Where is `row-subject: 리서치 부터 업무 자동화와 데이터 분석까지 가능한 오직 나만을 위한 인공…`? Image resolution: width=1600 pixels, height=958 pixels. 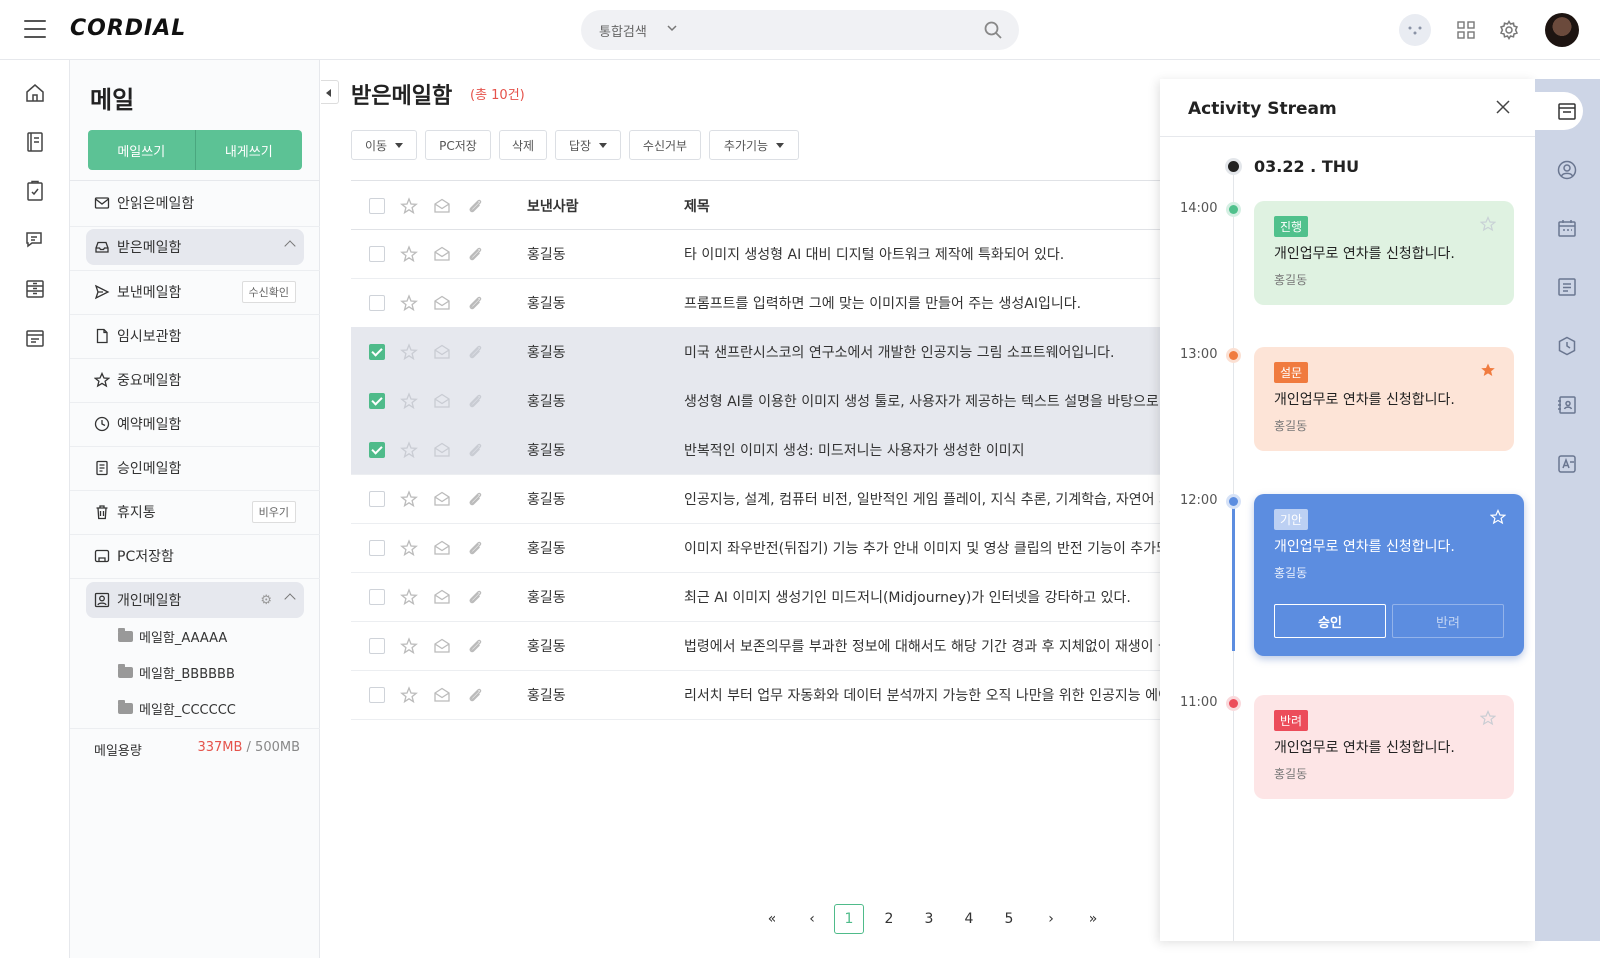 row-subject: 리서치 부터 업무 자동화와 데이터 분석까지 가능한 오직 나만을 위한 인공… is located at coordinates (922, 695).